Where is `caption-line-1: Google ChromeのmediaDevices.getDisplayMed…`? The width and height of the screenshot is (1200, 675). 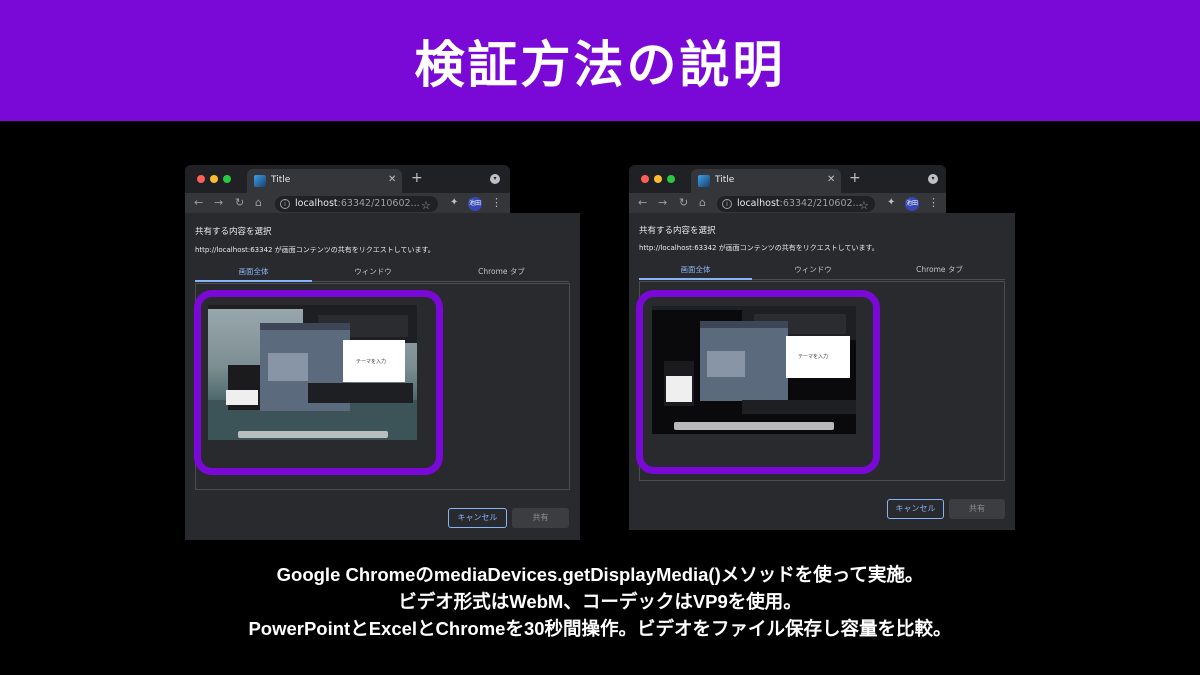
caption-line-1: Google ChromeのmediaDevices.getDisplayMed… is located at coordinates (600, 574).